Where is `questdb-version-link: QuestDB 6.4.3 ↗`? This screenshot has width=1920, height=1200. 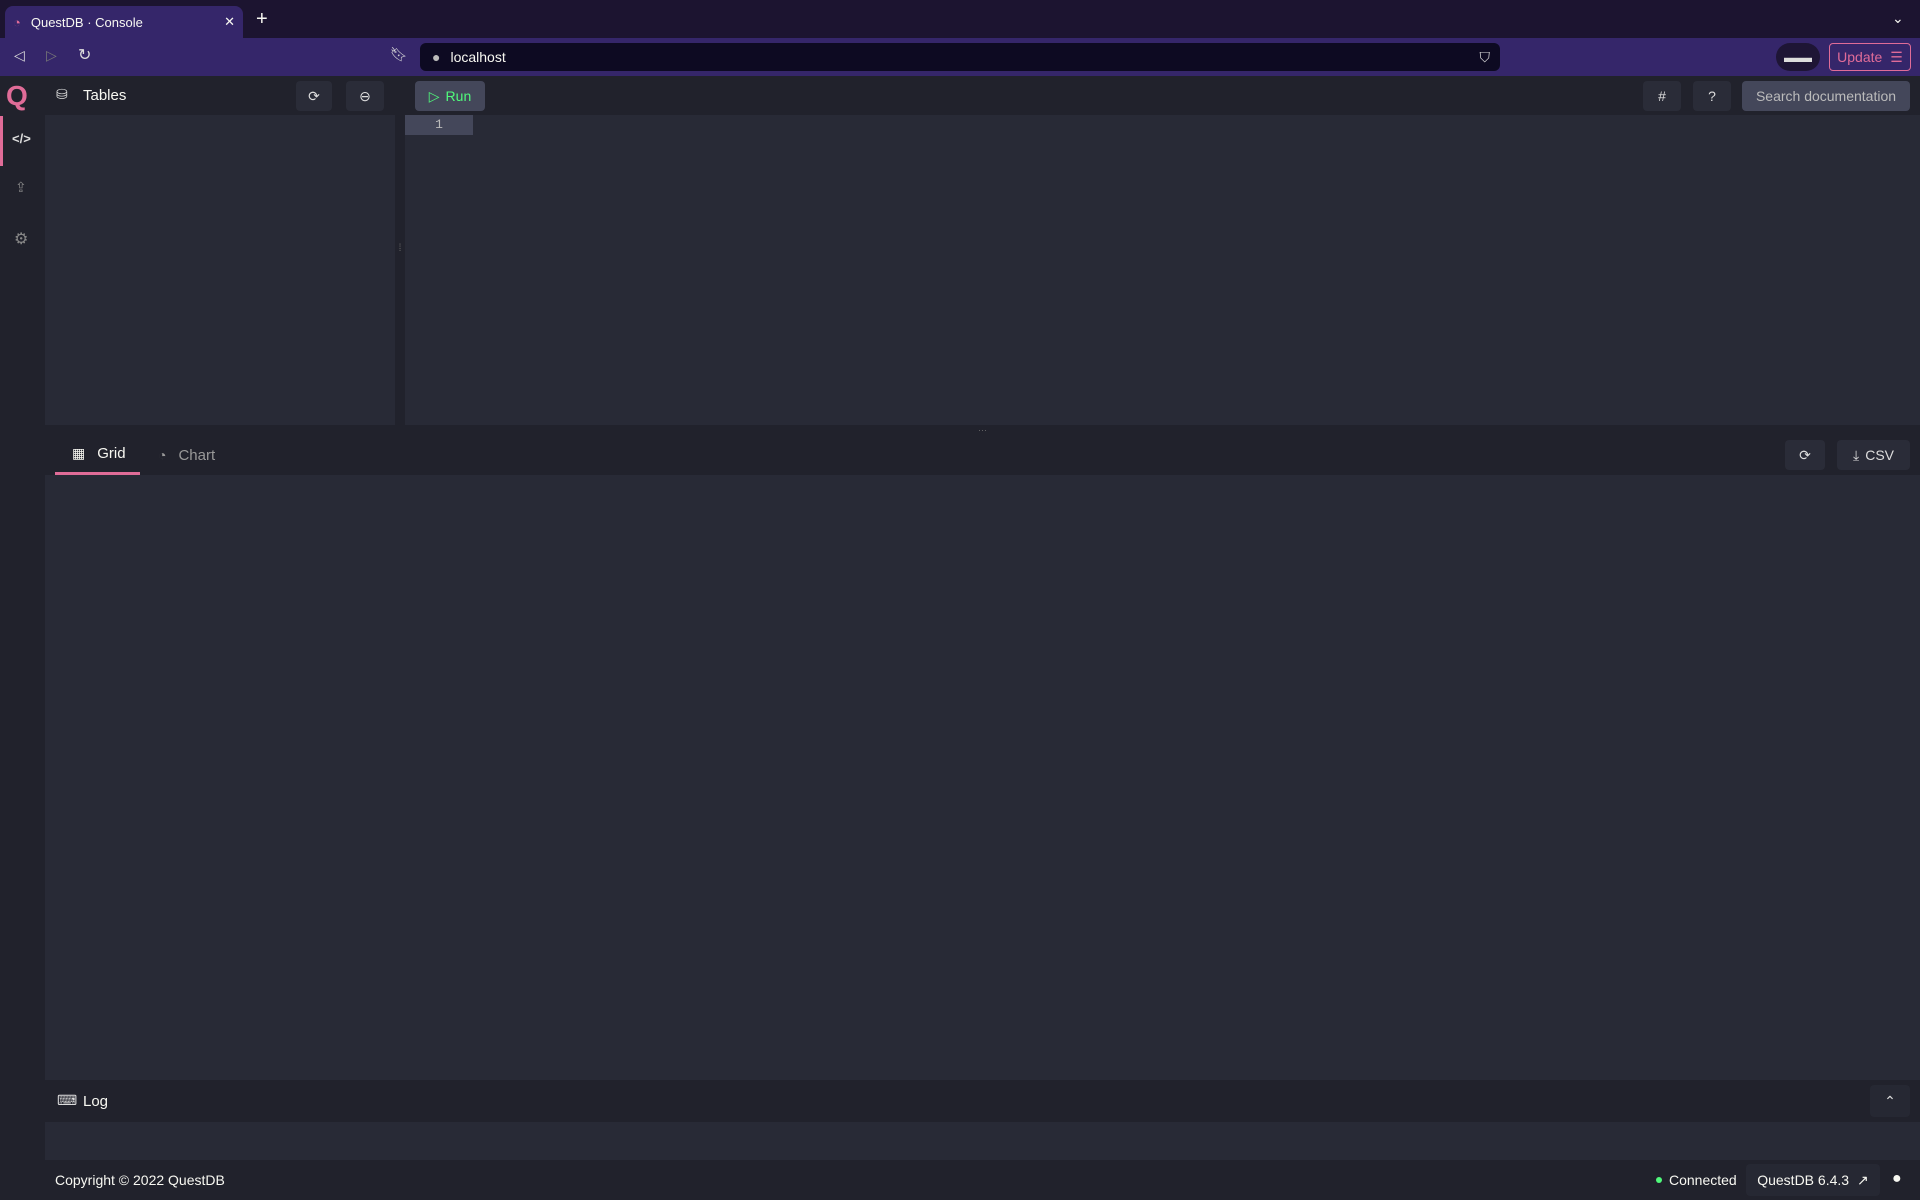 questdb-version-link: QuestDB 6.4.3 ↗ is located at coordinates (1813, 1180).